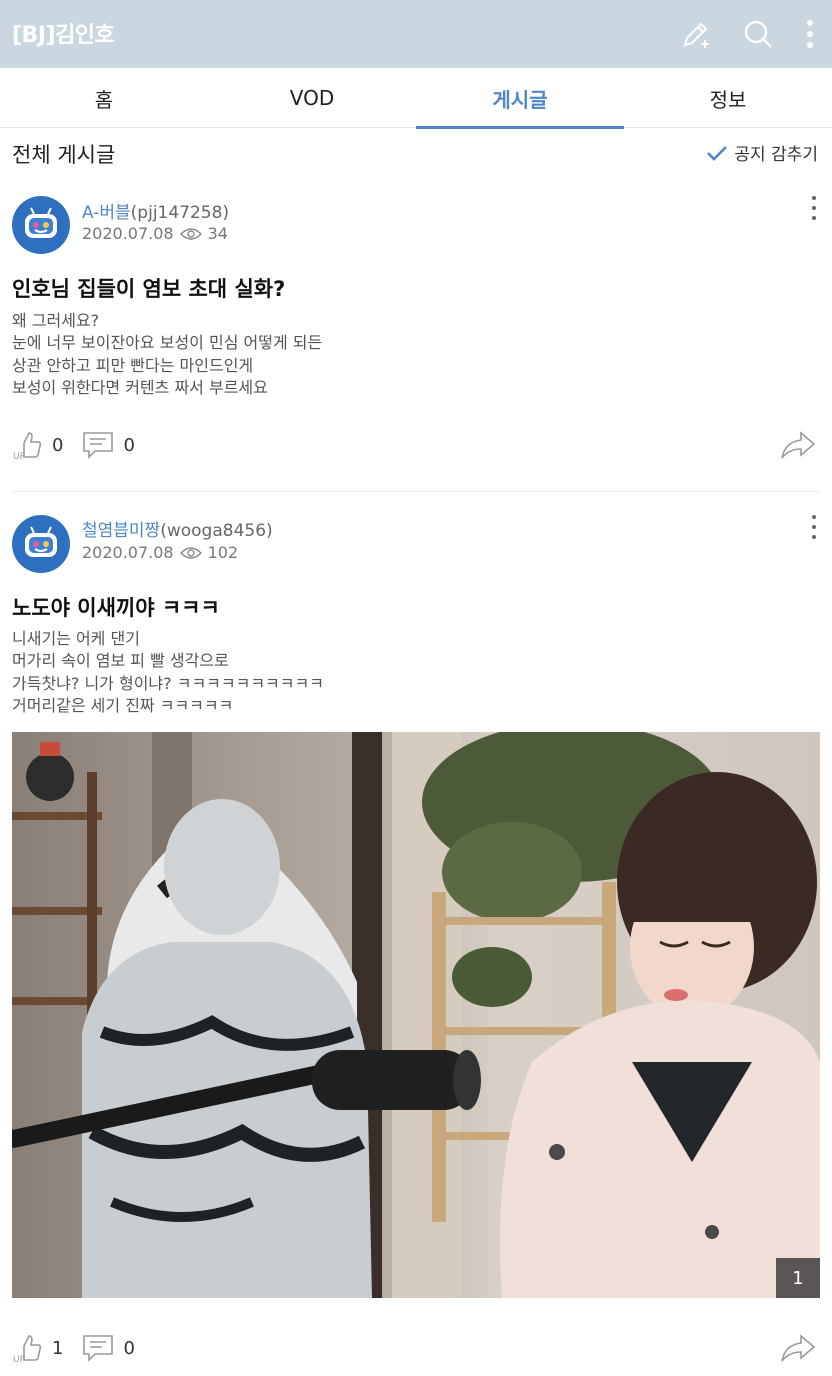 This screenshot has height=1376, width=832. Describe the element at coordinates (56, 320) in the screenshot. I see `post-body-line: 왜 그러세요?` at that location.